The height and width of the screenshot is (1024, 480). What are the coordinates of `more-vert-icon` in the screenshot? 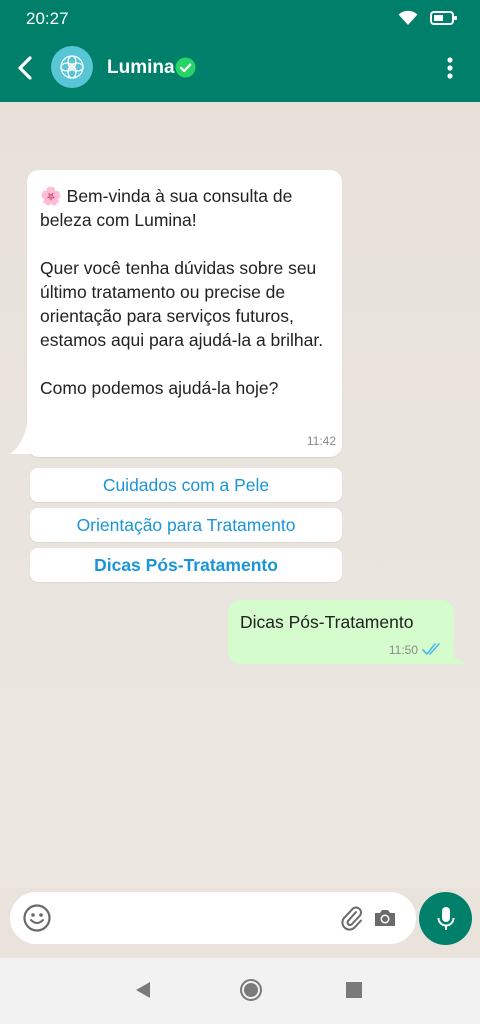 It's located at (450, 68).